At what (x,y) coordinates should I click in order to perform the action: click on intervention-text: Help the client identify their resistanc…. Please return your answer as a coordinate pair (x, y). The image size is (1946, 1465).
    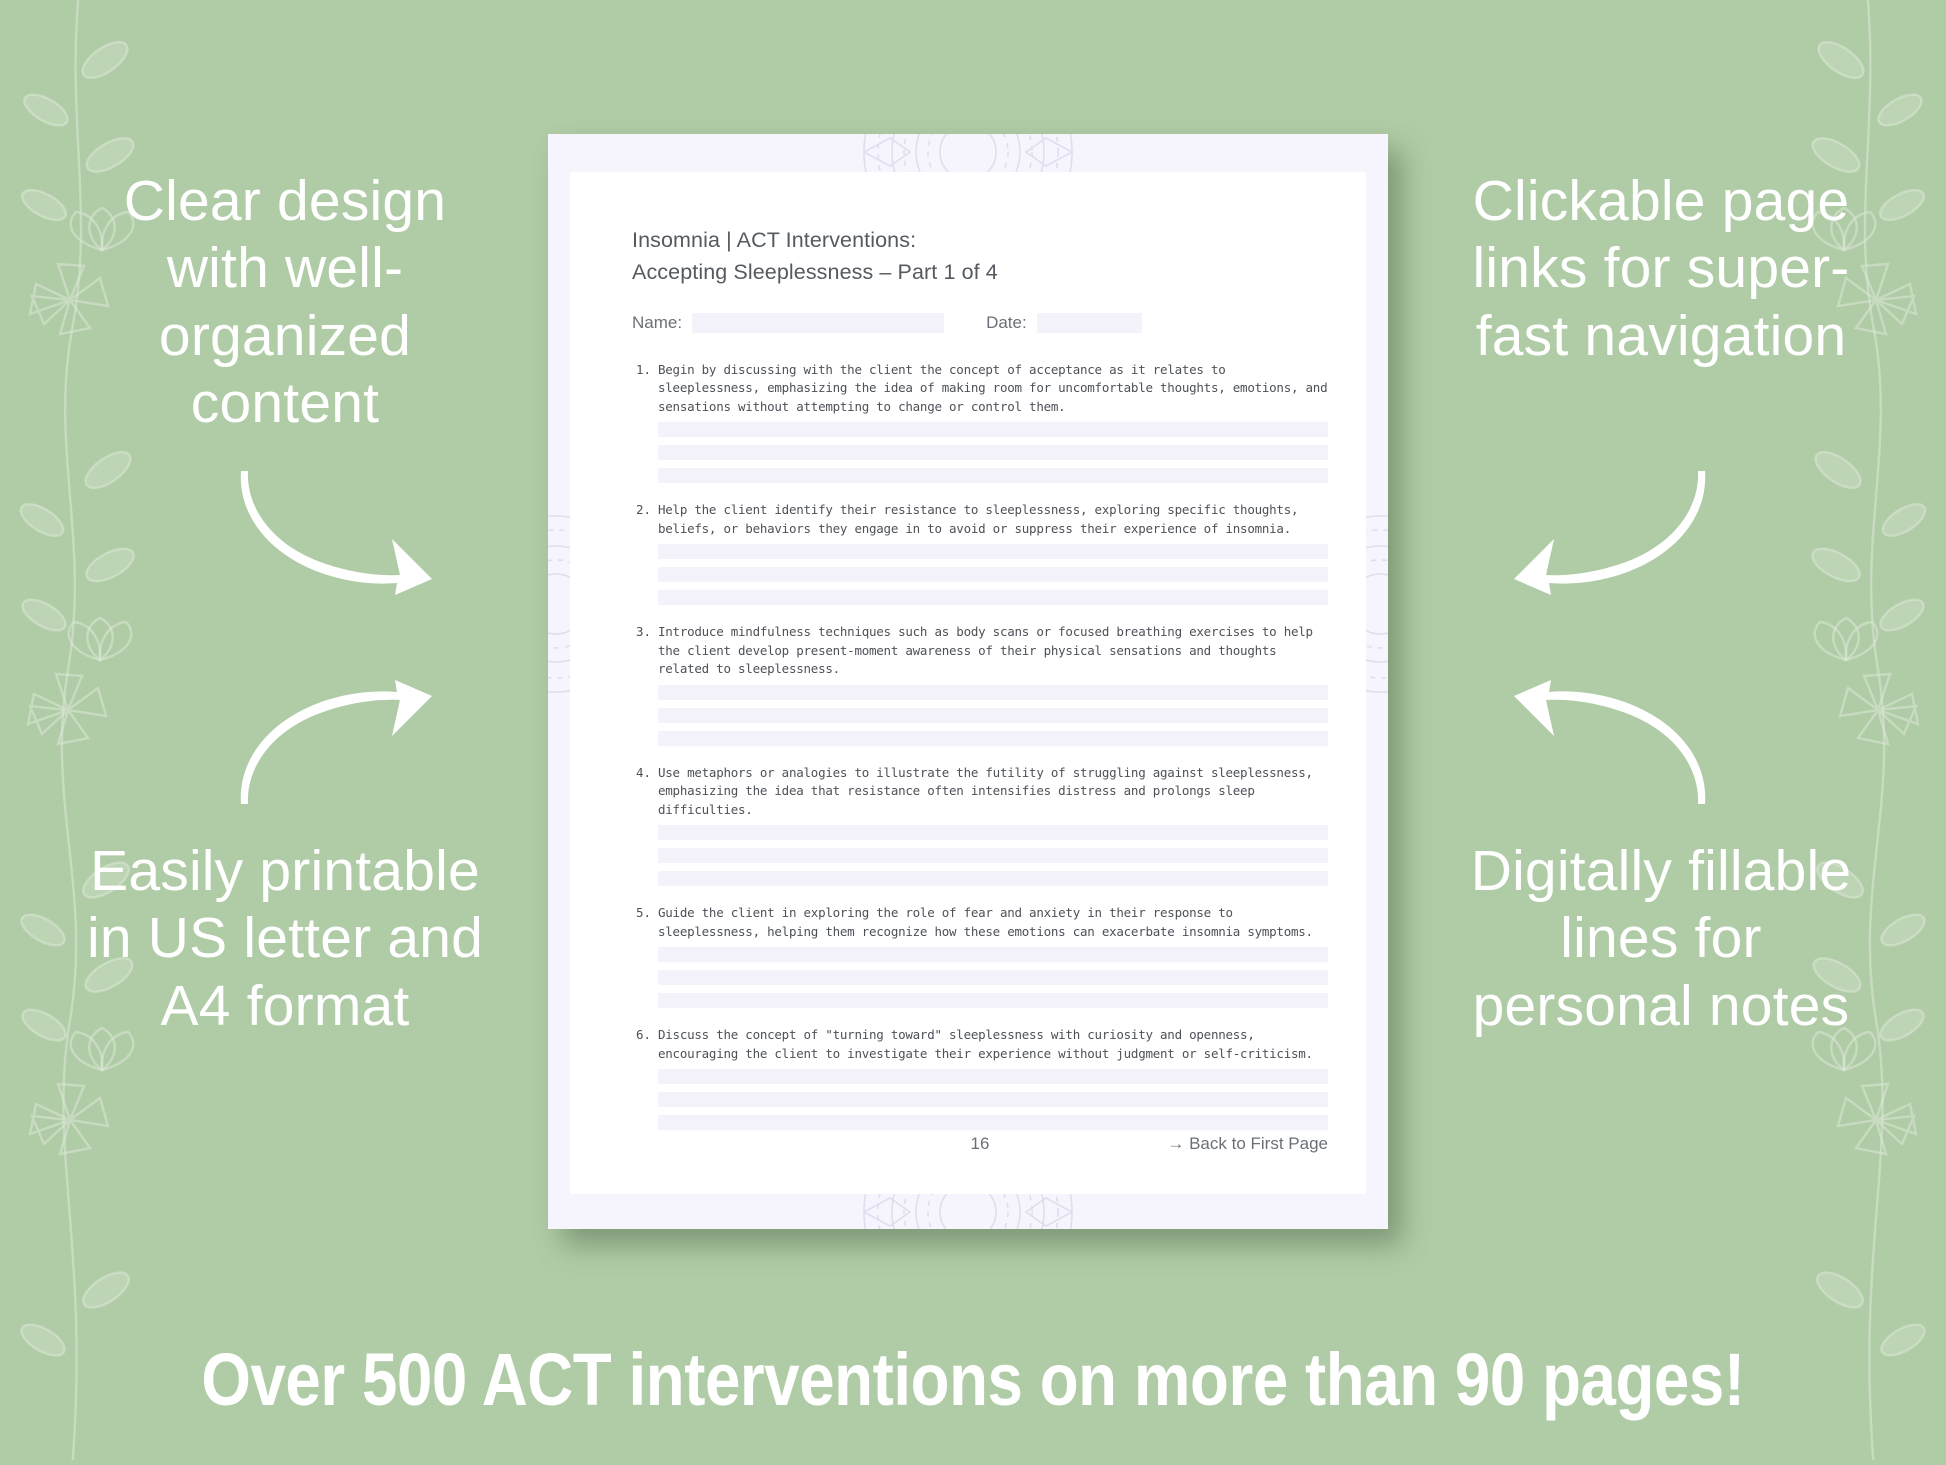
    Looking at the image, I should click on (978, 519).